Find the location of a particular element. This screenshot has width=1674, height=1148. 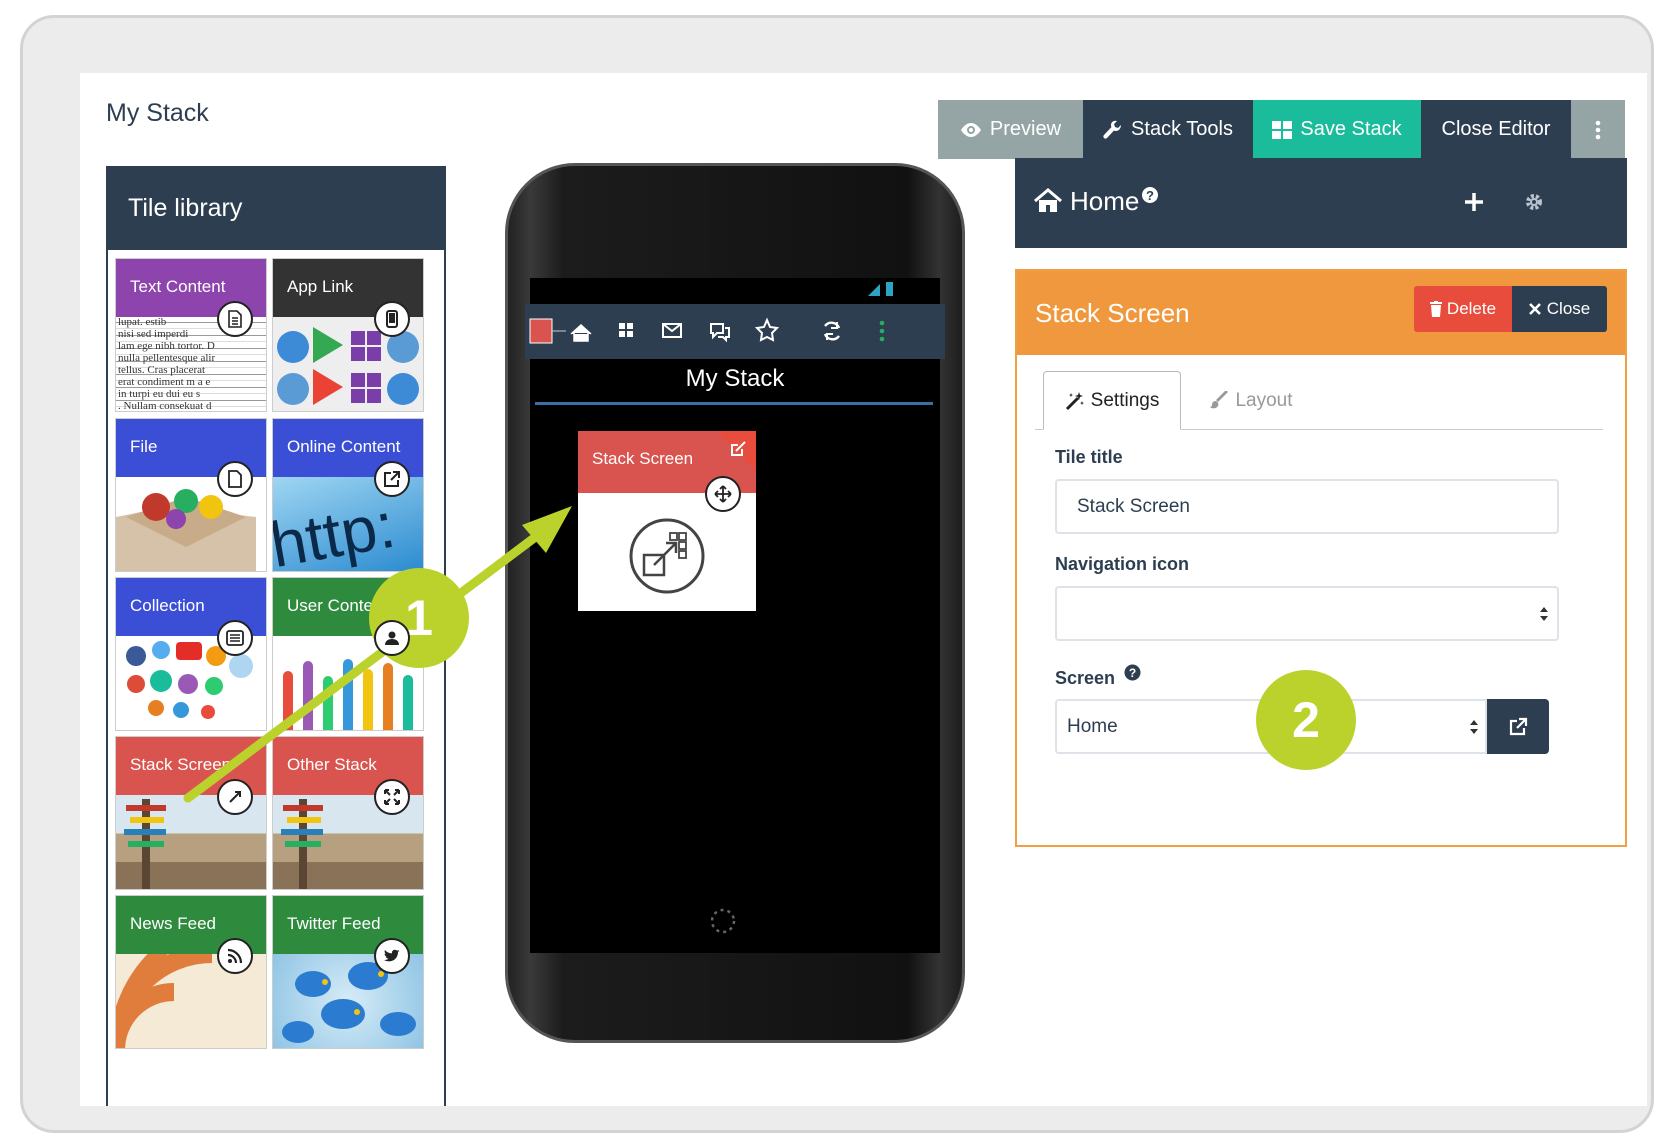

save-stack-button: Save Stack is located at coordinates (1337, 129).